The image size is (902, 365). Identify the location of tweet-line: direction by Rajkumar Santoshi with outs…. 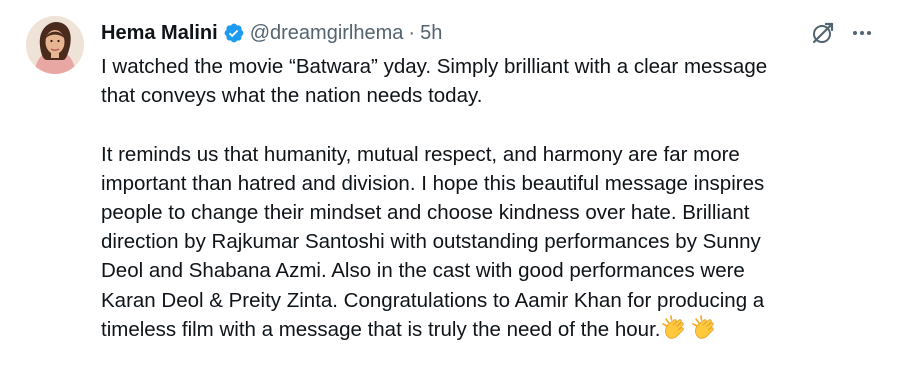
(431, 242).